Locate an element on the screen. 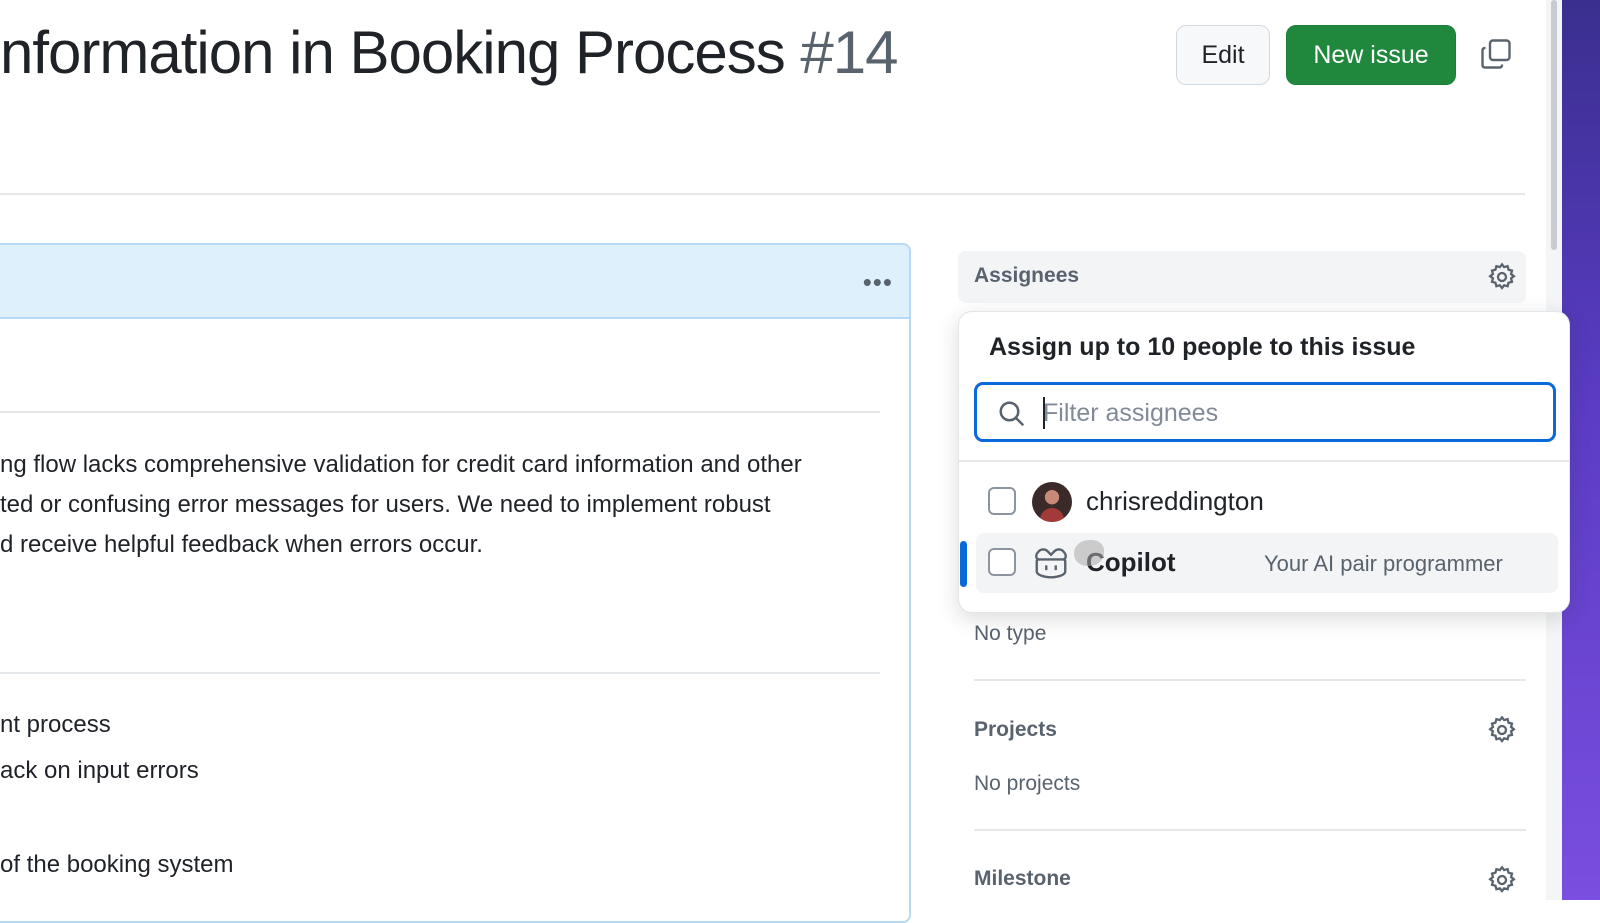  edit-button: Edit is located at coordinates (1223, 55).